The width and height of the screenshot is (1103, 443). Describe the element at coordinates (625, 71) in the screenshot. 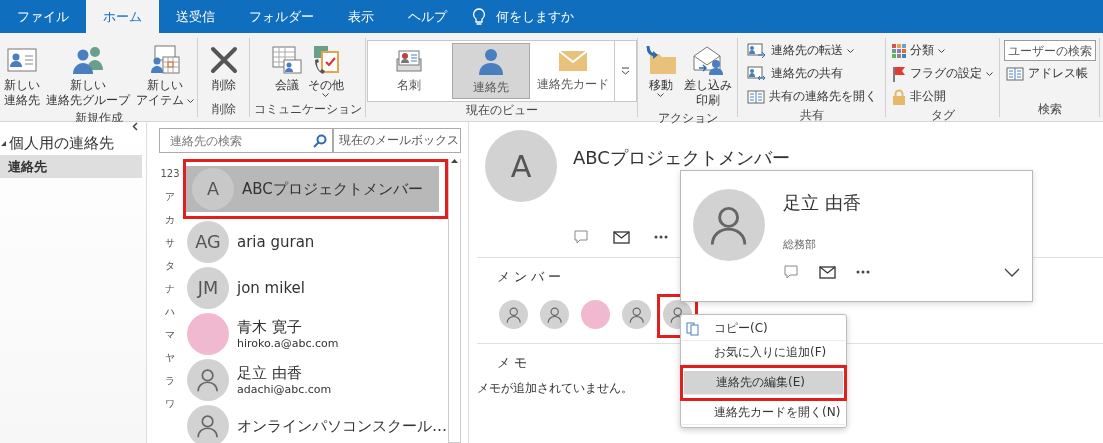

I see `more-caret-icon` at that location.